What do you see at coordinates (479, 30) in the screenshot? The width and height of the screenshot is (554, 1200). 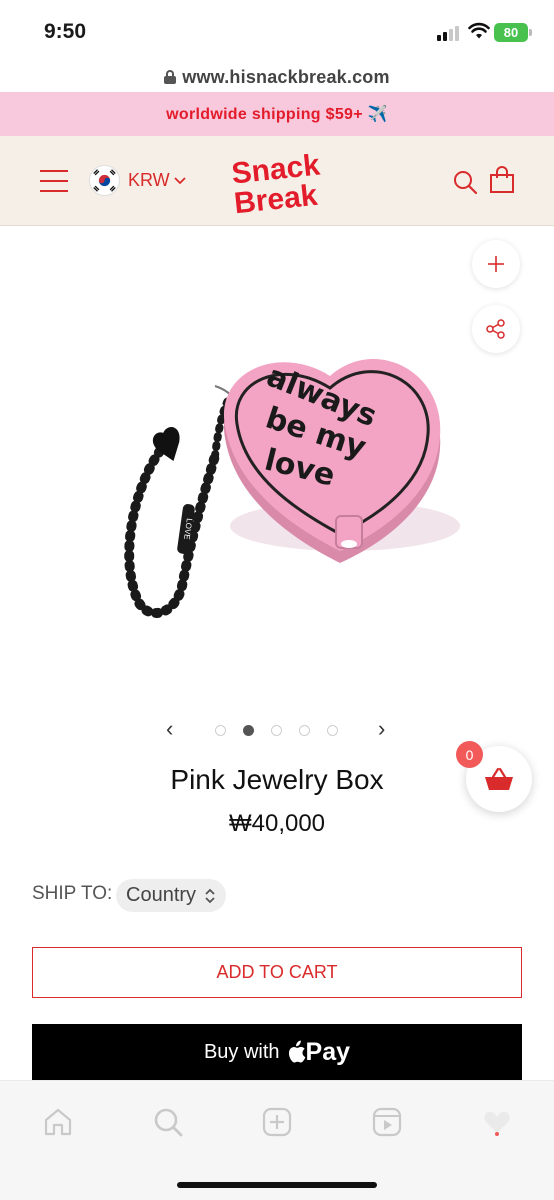 I see `wifi-icon` at bounding box center [479, 30].